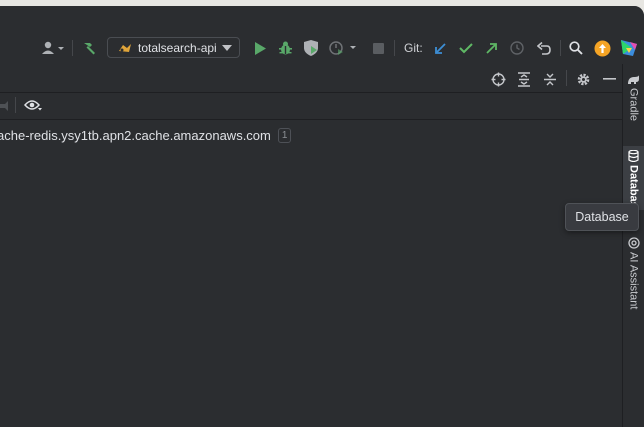 Image resolution: width=644 pixels, height=427 pixels. I want to click on stripe-item-gradle: Gradle, so click(633, 105).